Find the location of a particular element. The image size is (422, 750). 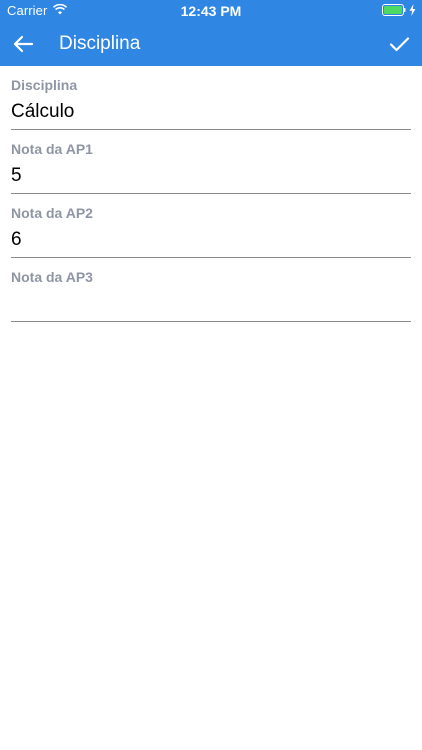

field-nota-ap2: Nota da AP2 is located at coordinates (211, 226).